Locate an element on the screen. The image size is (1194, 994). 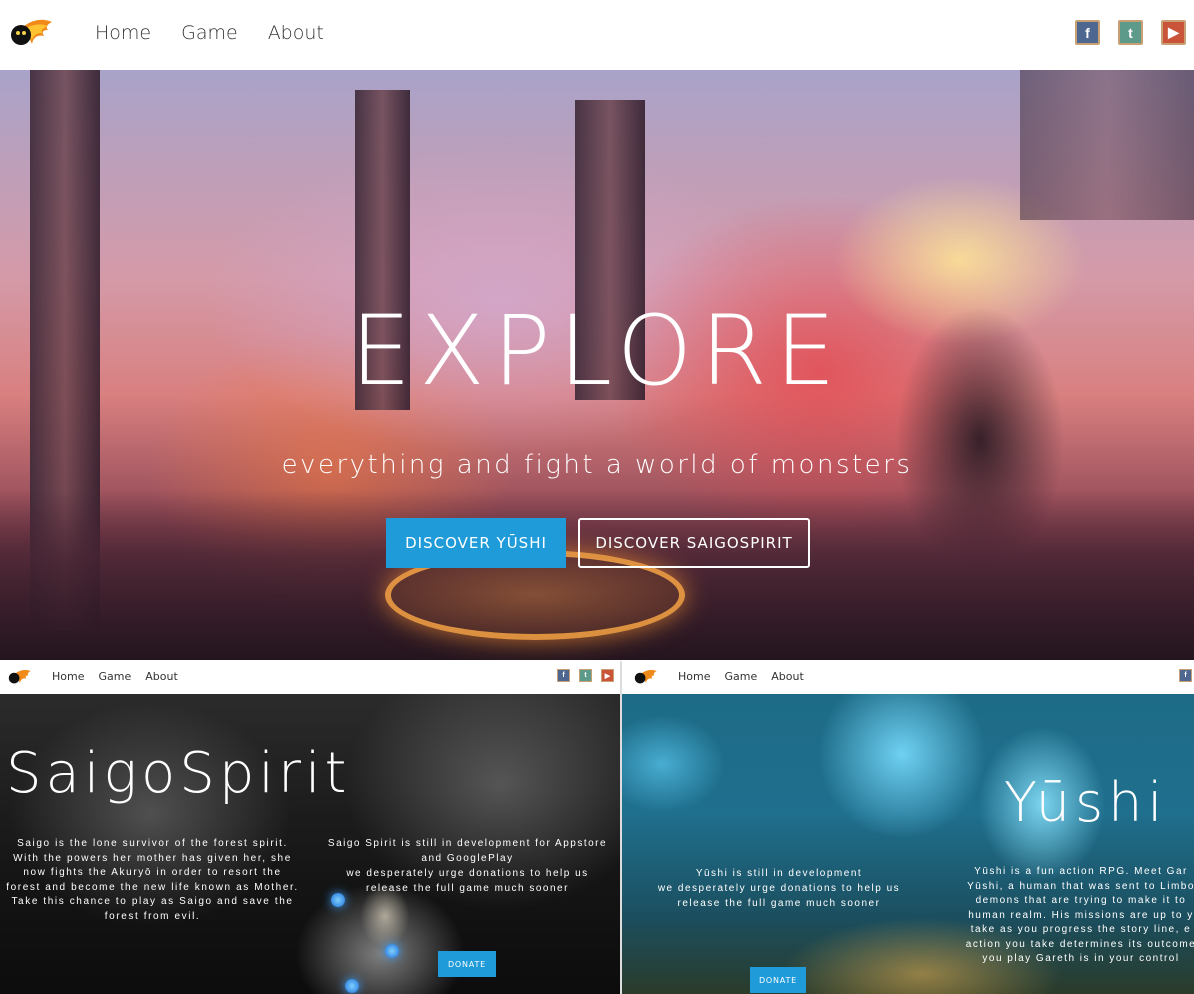
saigo-social-links: f t ▶ is located at coordinates (585, 675).